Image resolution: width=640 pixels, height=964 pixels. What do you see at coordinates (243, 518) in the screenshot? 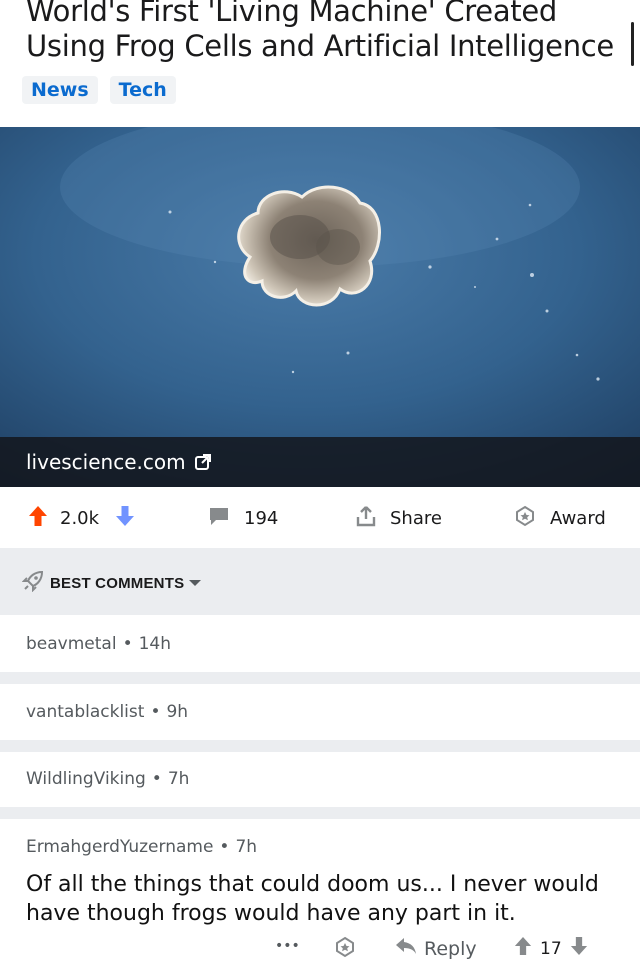
I see `comments-button: 194` at bounding box center [243, 518].